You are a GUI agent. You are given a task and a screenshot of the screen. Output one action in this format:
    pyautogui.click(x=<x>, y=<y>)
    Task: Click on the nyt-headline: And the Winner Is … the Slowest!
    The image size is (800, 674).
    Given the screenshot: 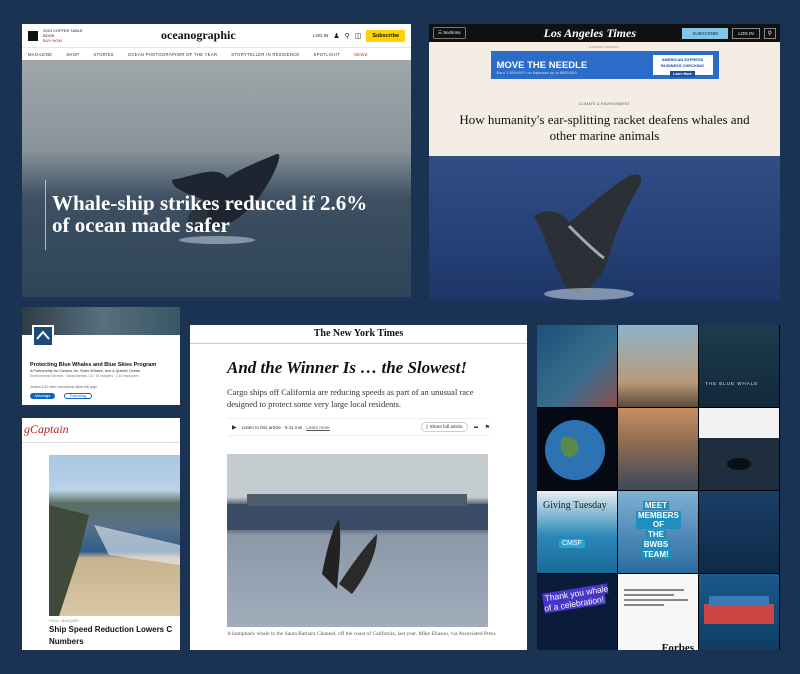 What is the action you would take?
    pyautogui.click(x=347, y=367)
    